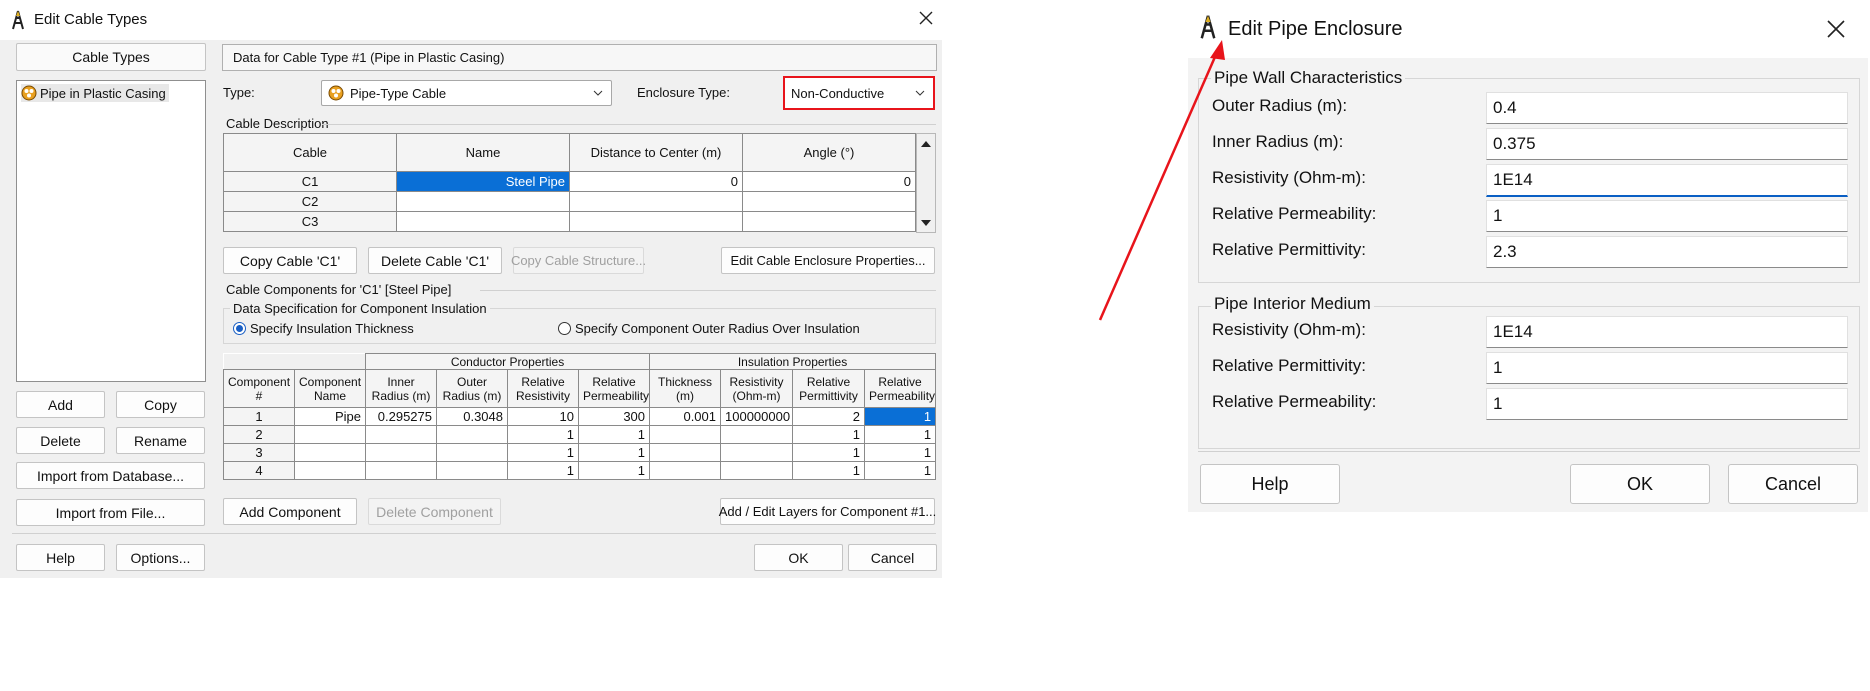 The height and width of the screenshot is (691, 1870). I want to click on wall-resistivity-input: 1E14, so click(1667, 180).